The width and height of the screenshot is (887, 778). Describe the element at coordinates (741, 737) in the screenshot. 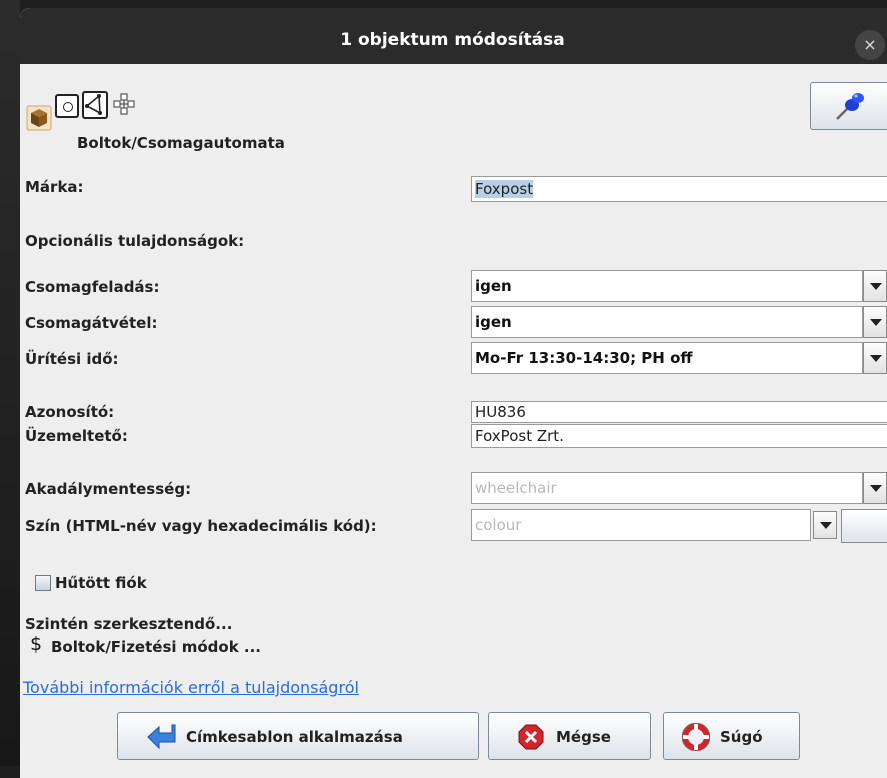

I see `help-label: Súgó` at that location.